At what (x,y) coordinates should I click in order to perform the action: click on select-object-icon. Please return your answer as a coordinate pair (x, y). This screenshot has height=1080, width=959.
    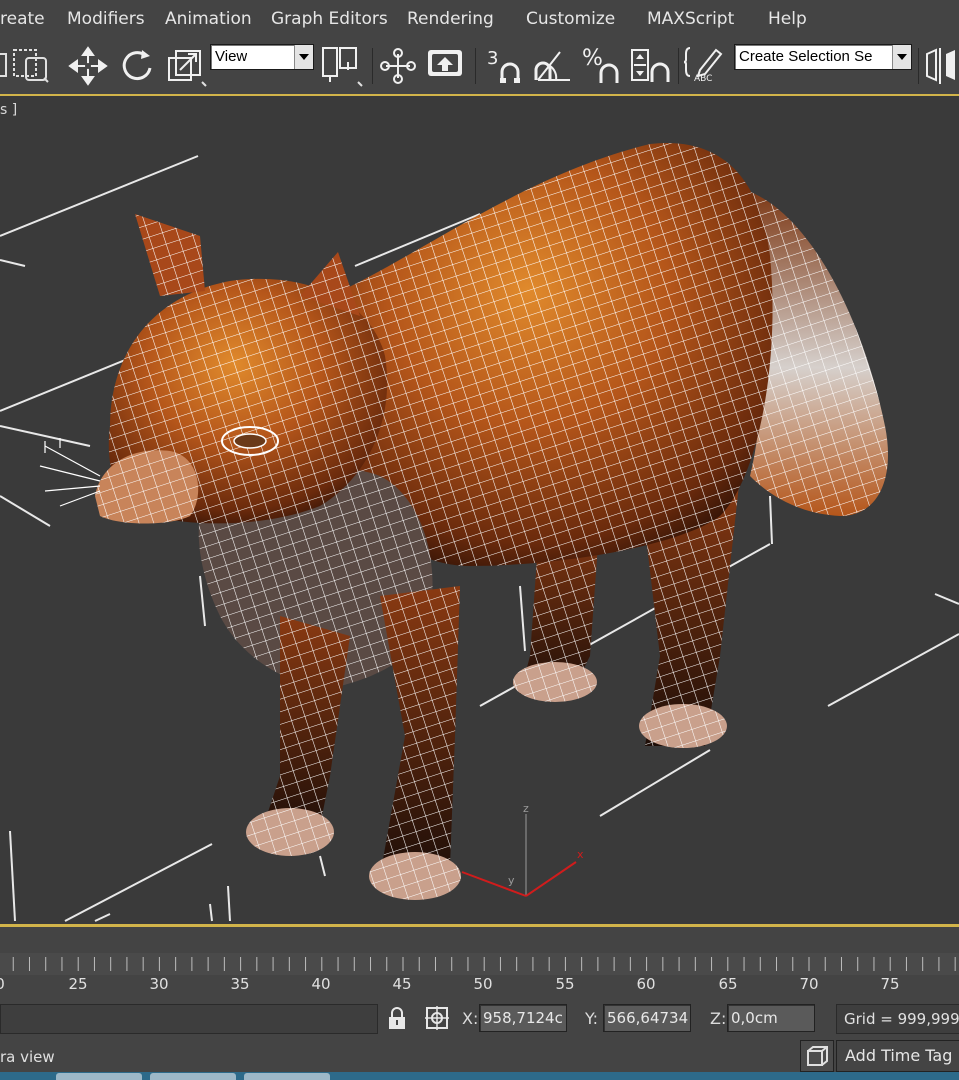
    Looking at the image, I should click on (4, 65).